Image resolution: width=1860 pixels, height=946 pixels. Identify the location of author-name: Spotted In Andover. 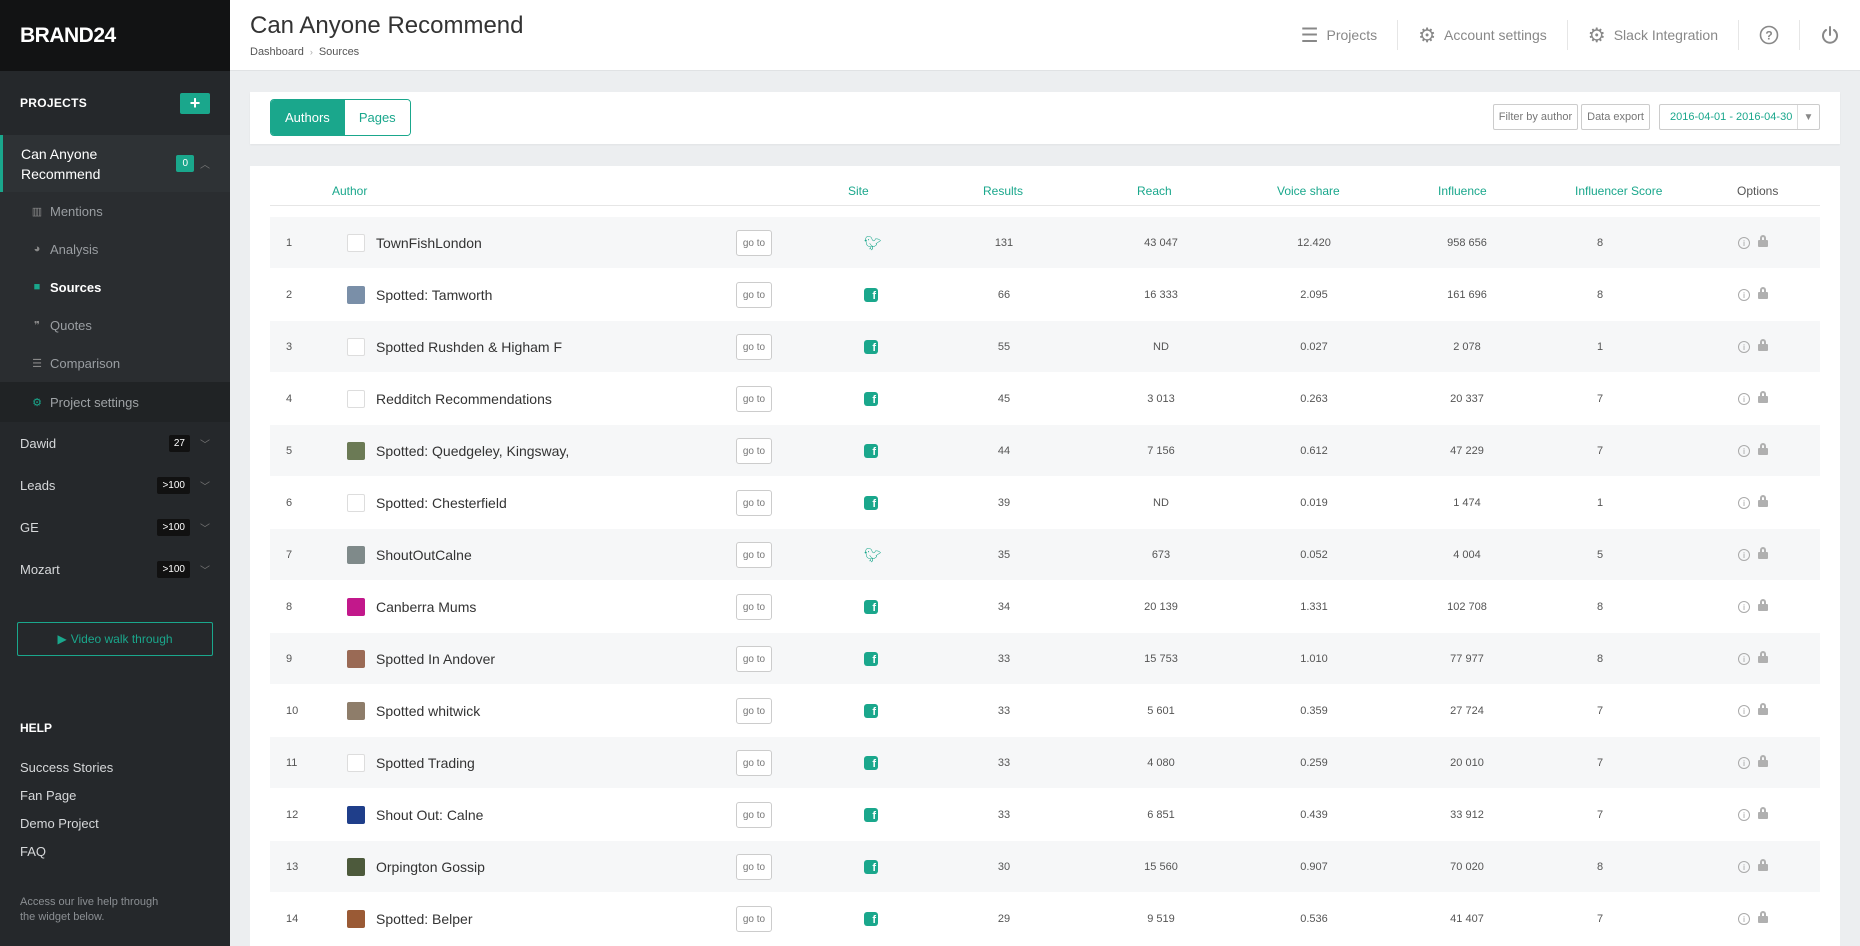
(435, 659).